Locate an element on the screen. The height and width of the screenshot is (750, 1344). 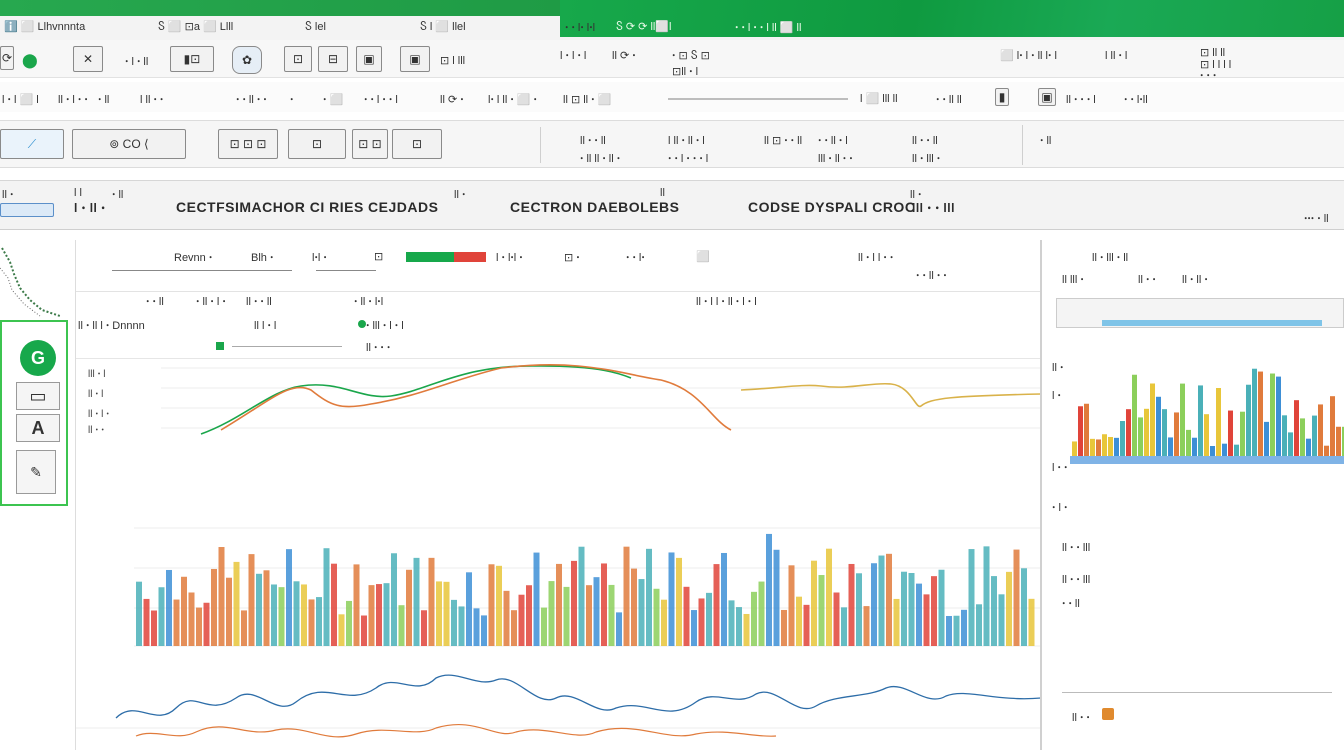
ribbon-label: ꞏ is located at coordinates (292, 100).